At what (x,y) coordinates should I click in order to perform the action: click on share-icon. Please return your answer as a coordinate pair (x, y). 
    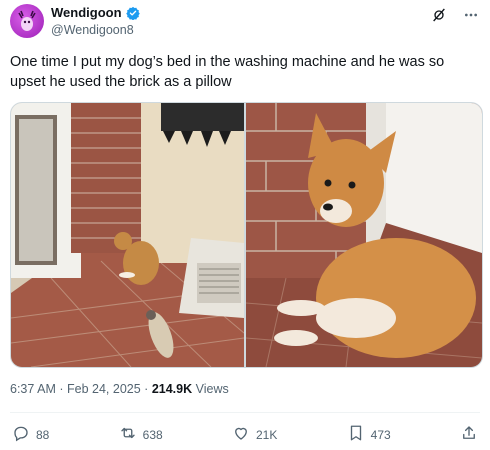
    Looking at the image, I should click on (469, 434).